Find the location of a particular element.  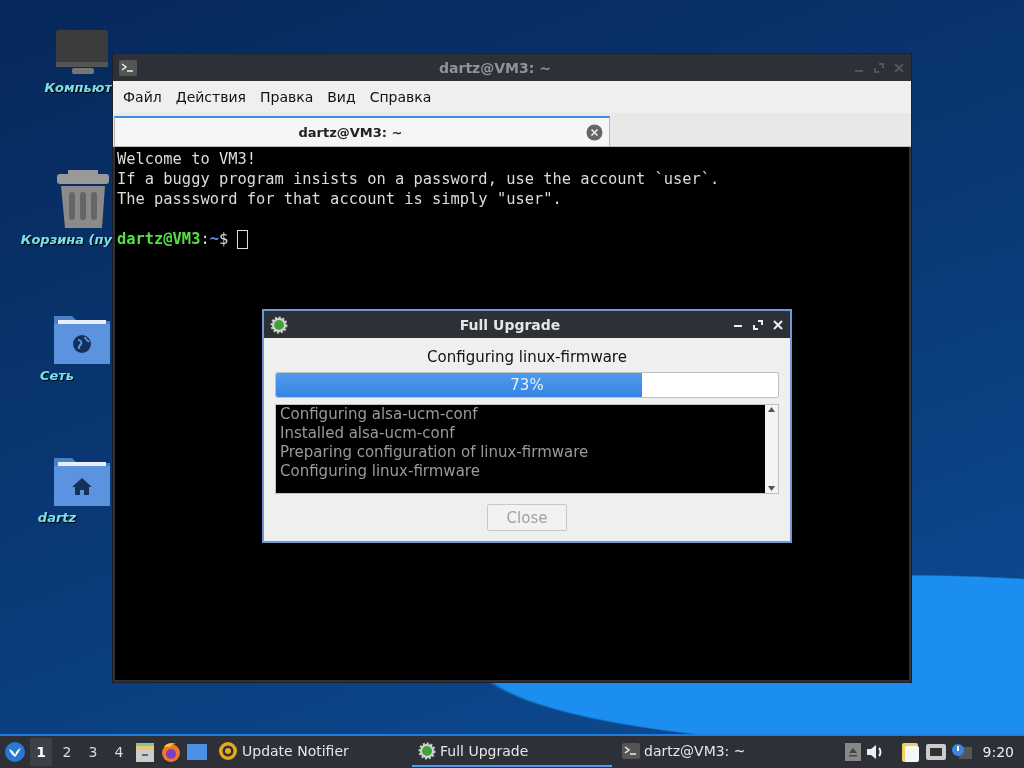

workspace-button: 3 is located at coordinates (93, 752).